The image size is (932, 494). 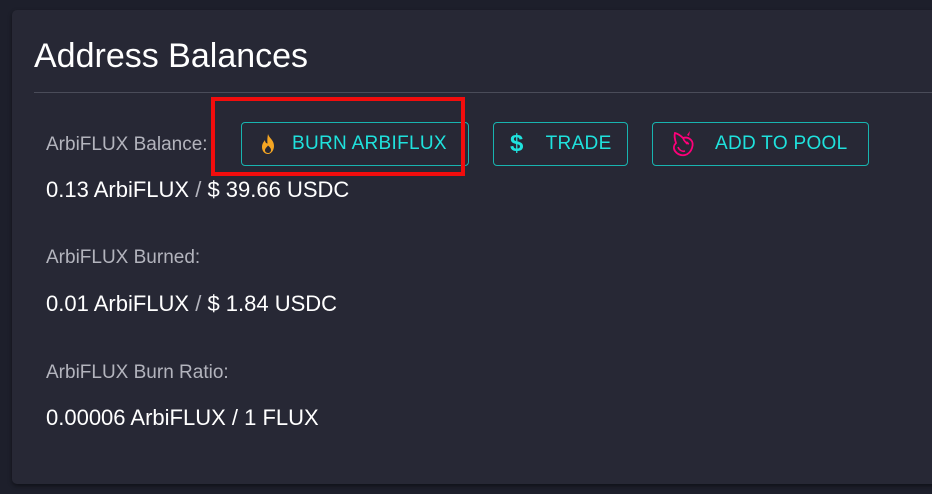 I want to click on balance-value: 0.13 ArbiFLUX / $ 39.66 USDC, so click(x=197, y=190).